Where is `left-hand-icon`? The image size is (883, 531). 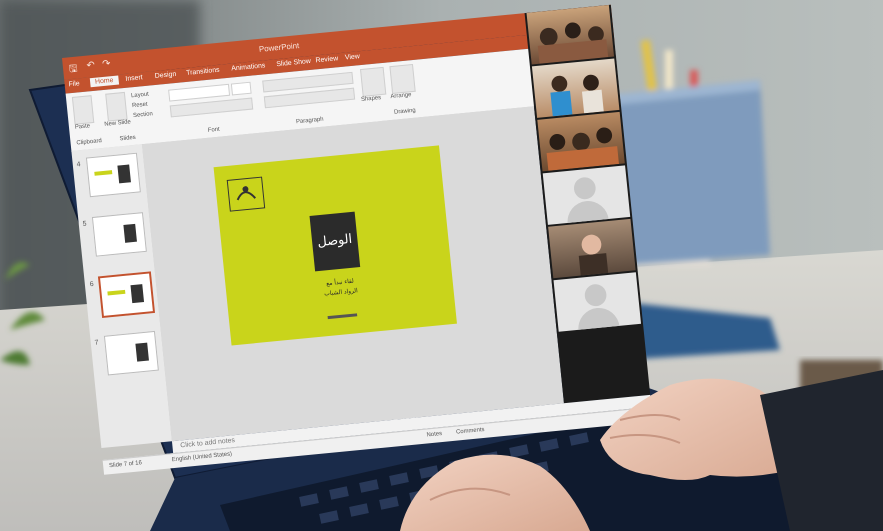
left-hand-icon is located at coordinates (495, 492).